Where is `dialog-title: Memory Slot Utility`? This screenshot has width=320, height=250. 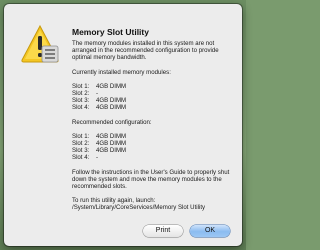 dialog-title: Memory Slot Utility is located at coordinates (110, 32).